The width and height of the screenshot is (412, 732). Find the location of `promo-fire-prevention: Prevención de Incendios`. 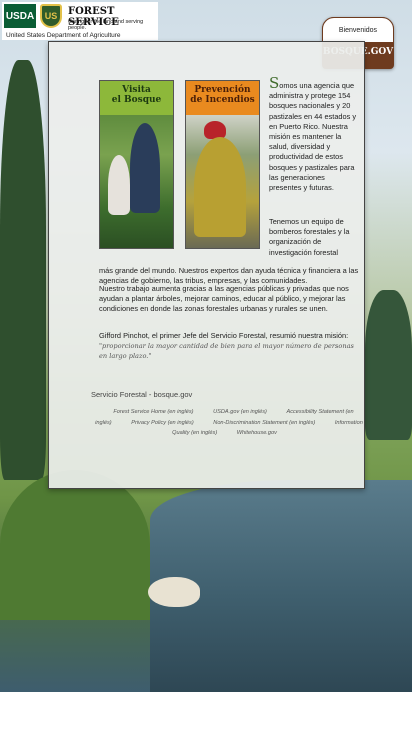

promo-fire-prevention: Prevención de Incendios is located at coordinates (222, 164).